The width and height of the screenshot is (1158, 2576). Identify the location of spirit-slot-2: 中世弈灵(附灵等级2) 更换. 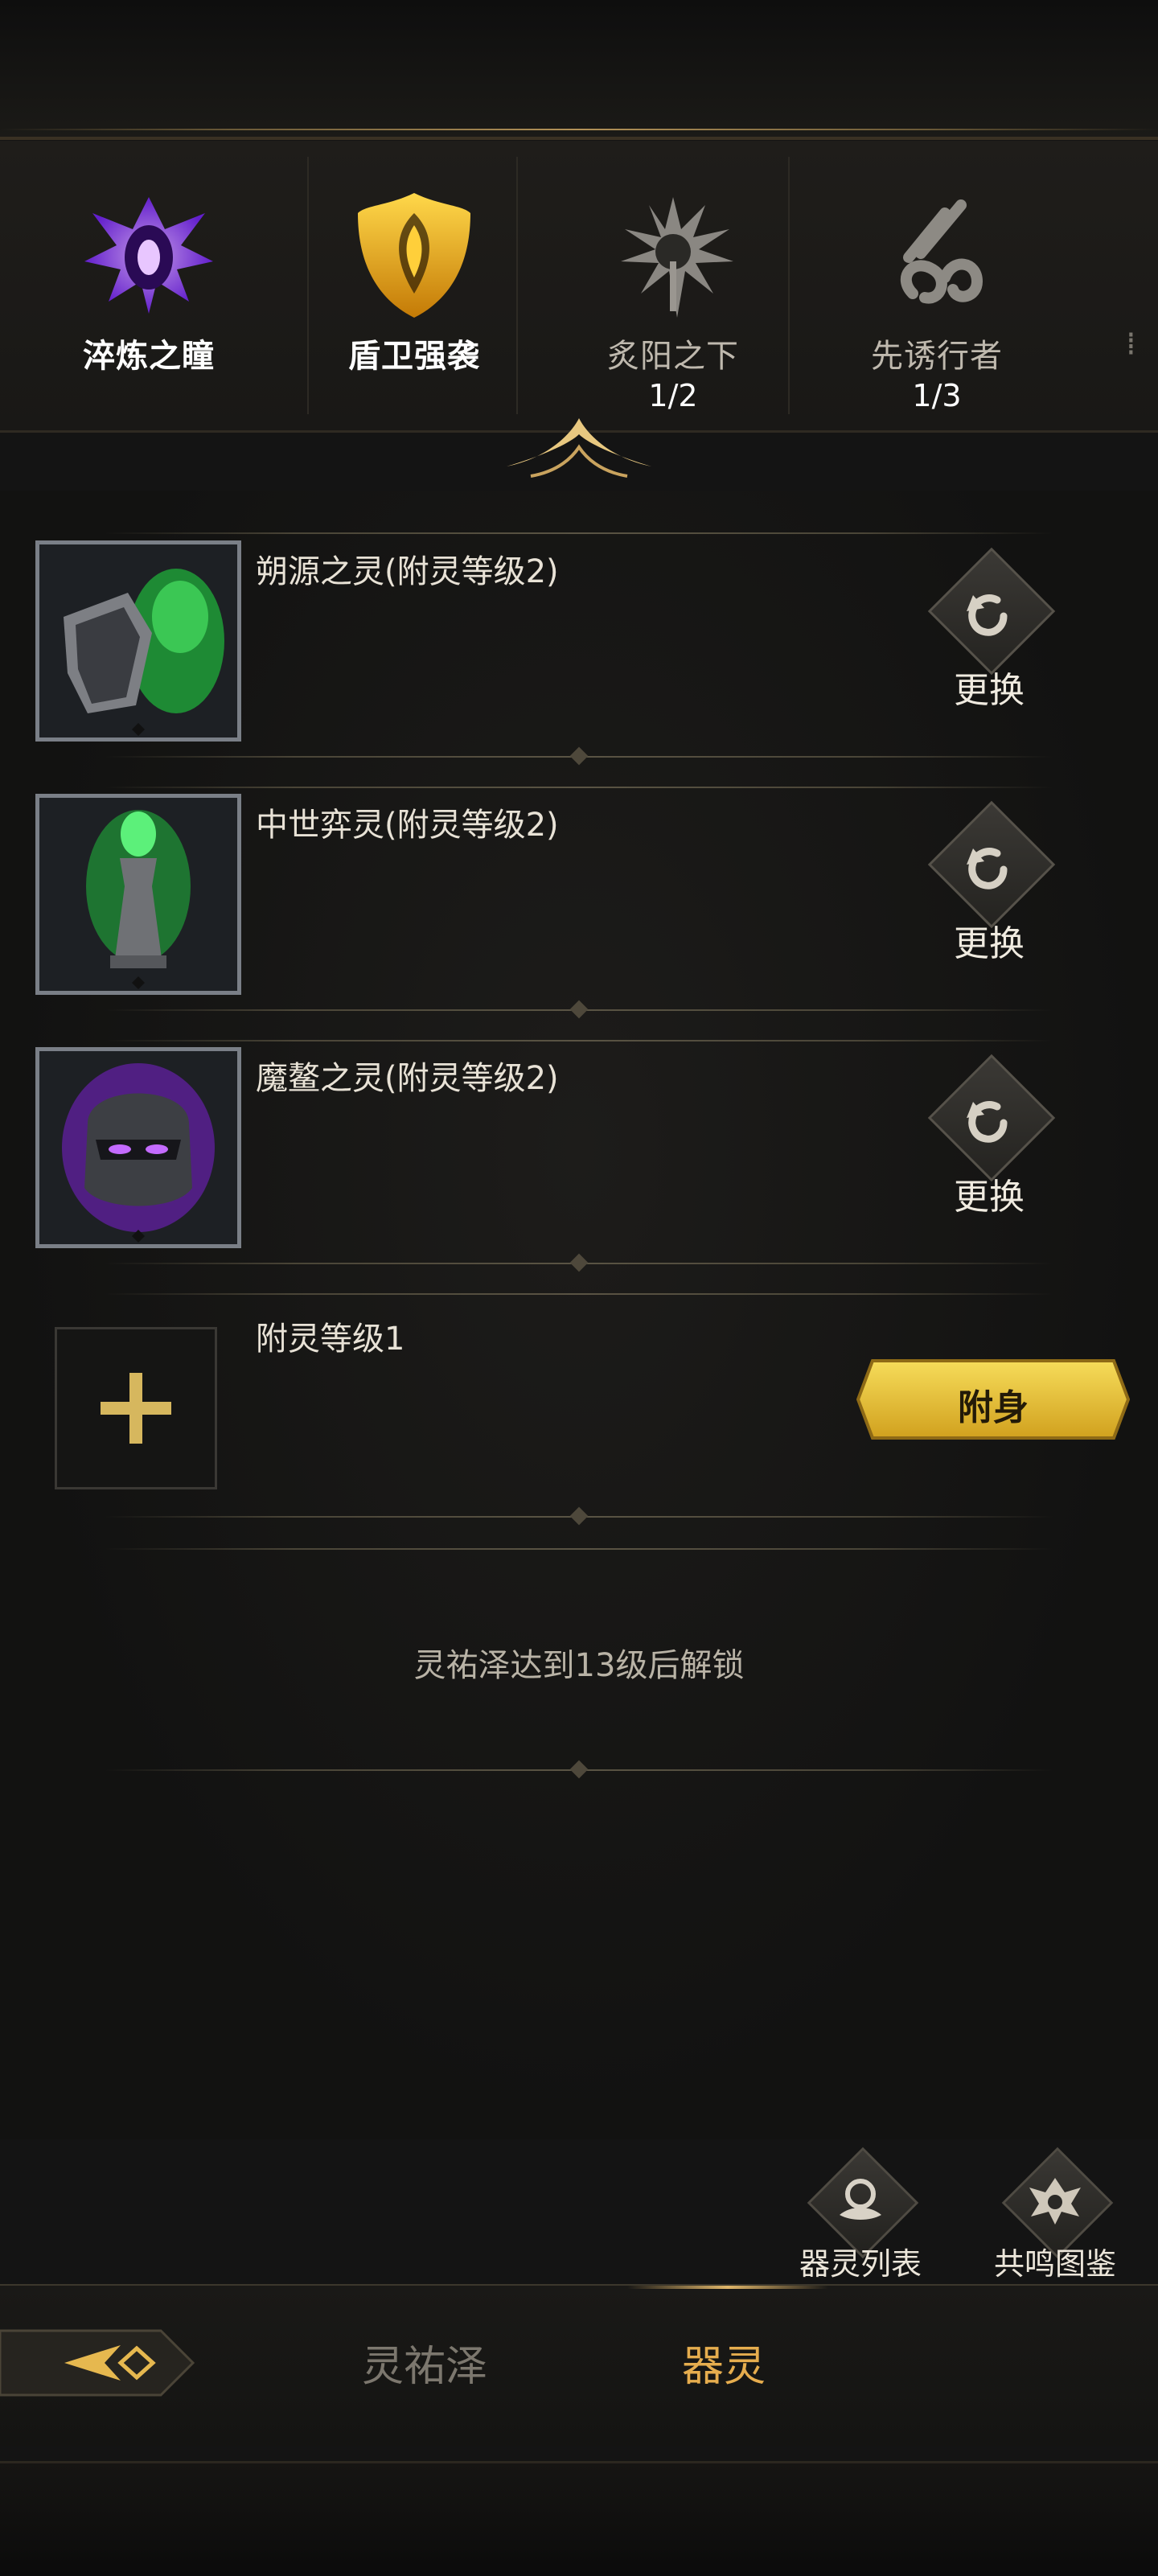
(579, 865).